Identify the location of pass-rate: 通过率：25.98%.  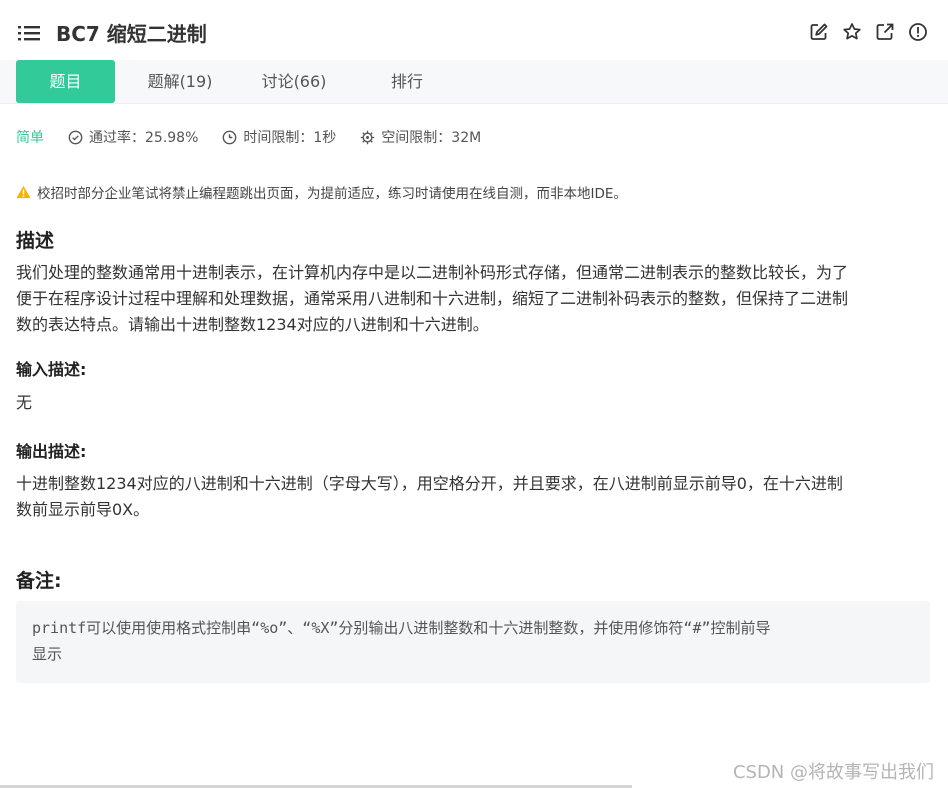
(133, 137).